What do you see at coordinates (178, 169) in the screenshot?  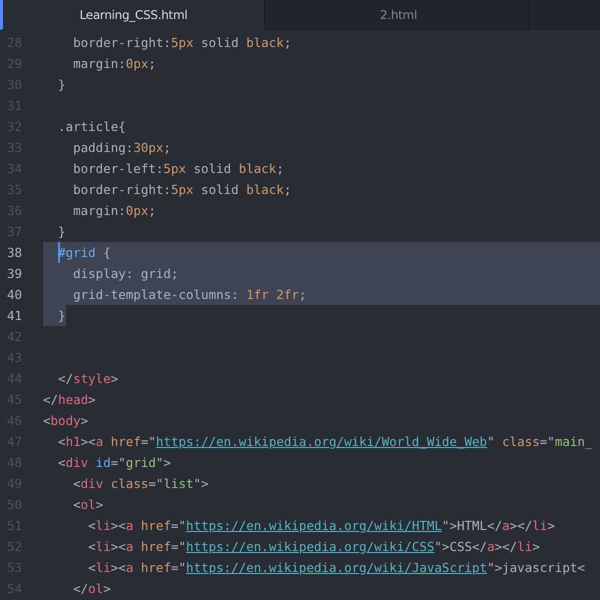 I see `code-line: border-left:5px solid black;` at bounding box center [178, 169].